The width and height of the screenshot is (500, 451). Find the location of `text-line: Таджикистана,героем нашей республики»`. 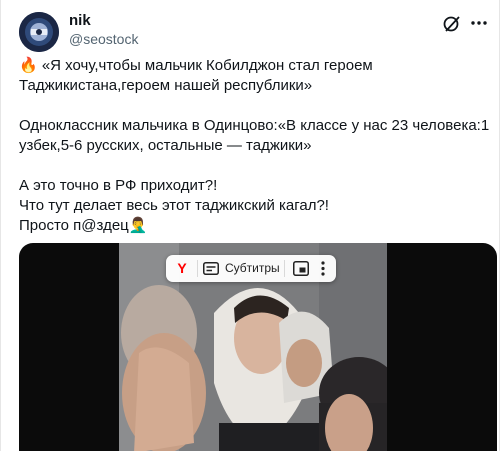

text-line: Таджикистана,героем нашей республики» is located at coordinates (166, 85).